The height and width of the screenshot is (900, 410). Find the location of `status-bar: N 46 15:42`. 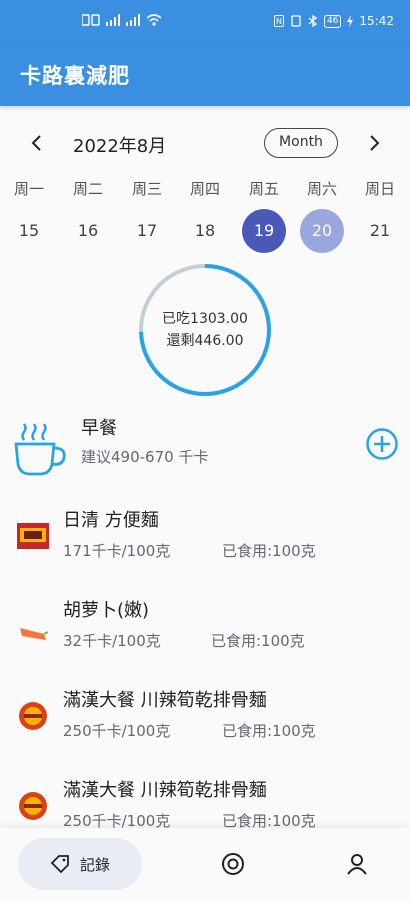

status-bar: N 46 15:42 is located at coordinates (205, 21).